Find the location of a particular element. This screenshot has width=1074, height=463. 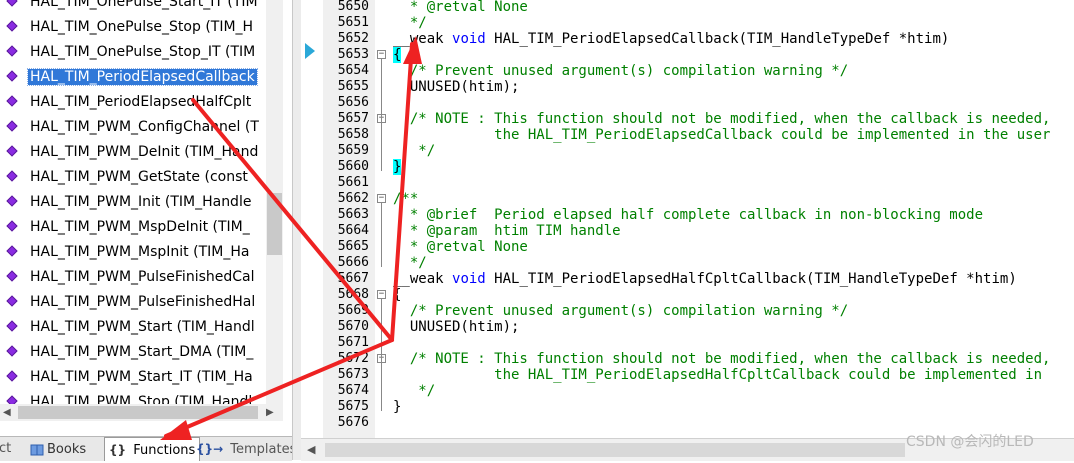

function-list-item-label: HAL_TIM_PWM_PulseFinishedHal is located at coordinates (143, 302).